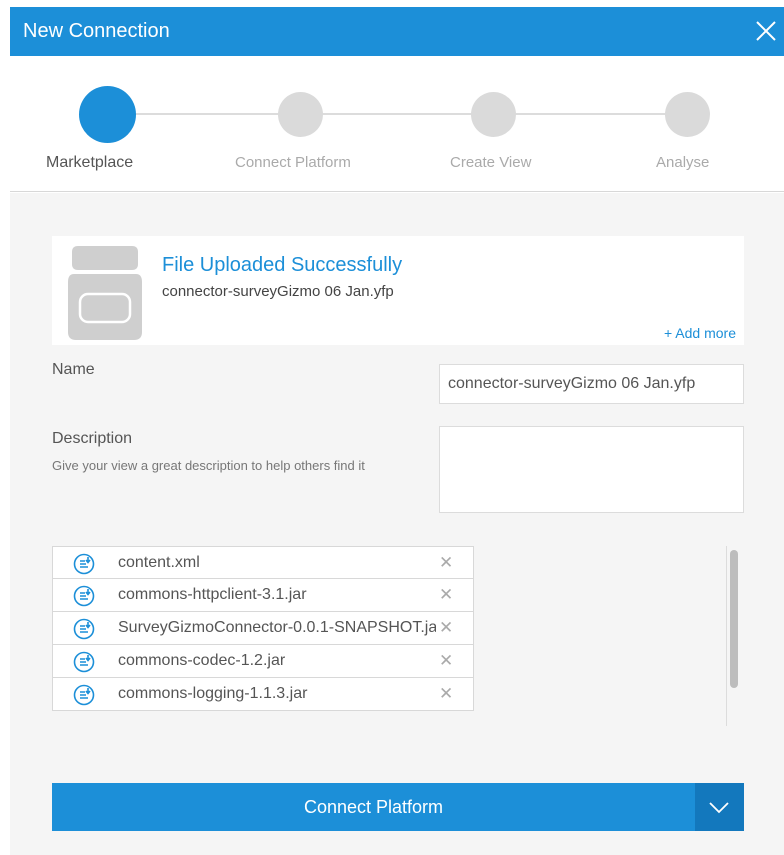 The width and height of the screenshot is (784, 855). I want to click on connect-options-dropdown, so click(719, 807).